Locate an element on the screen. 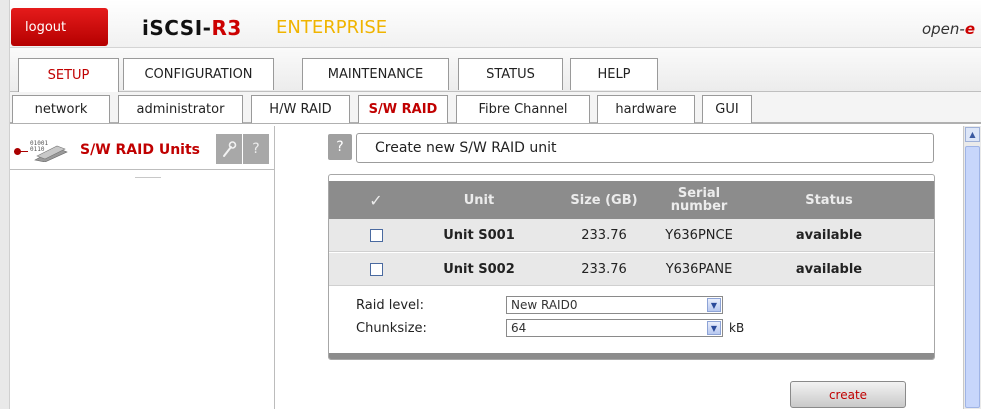 The width and height of the screenshot is (981, 409). scrollbar-thumb is located at coordinates (972, 277).